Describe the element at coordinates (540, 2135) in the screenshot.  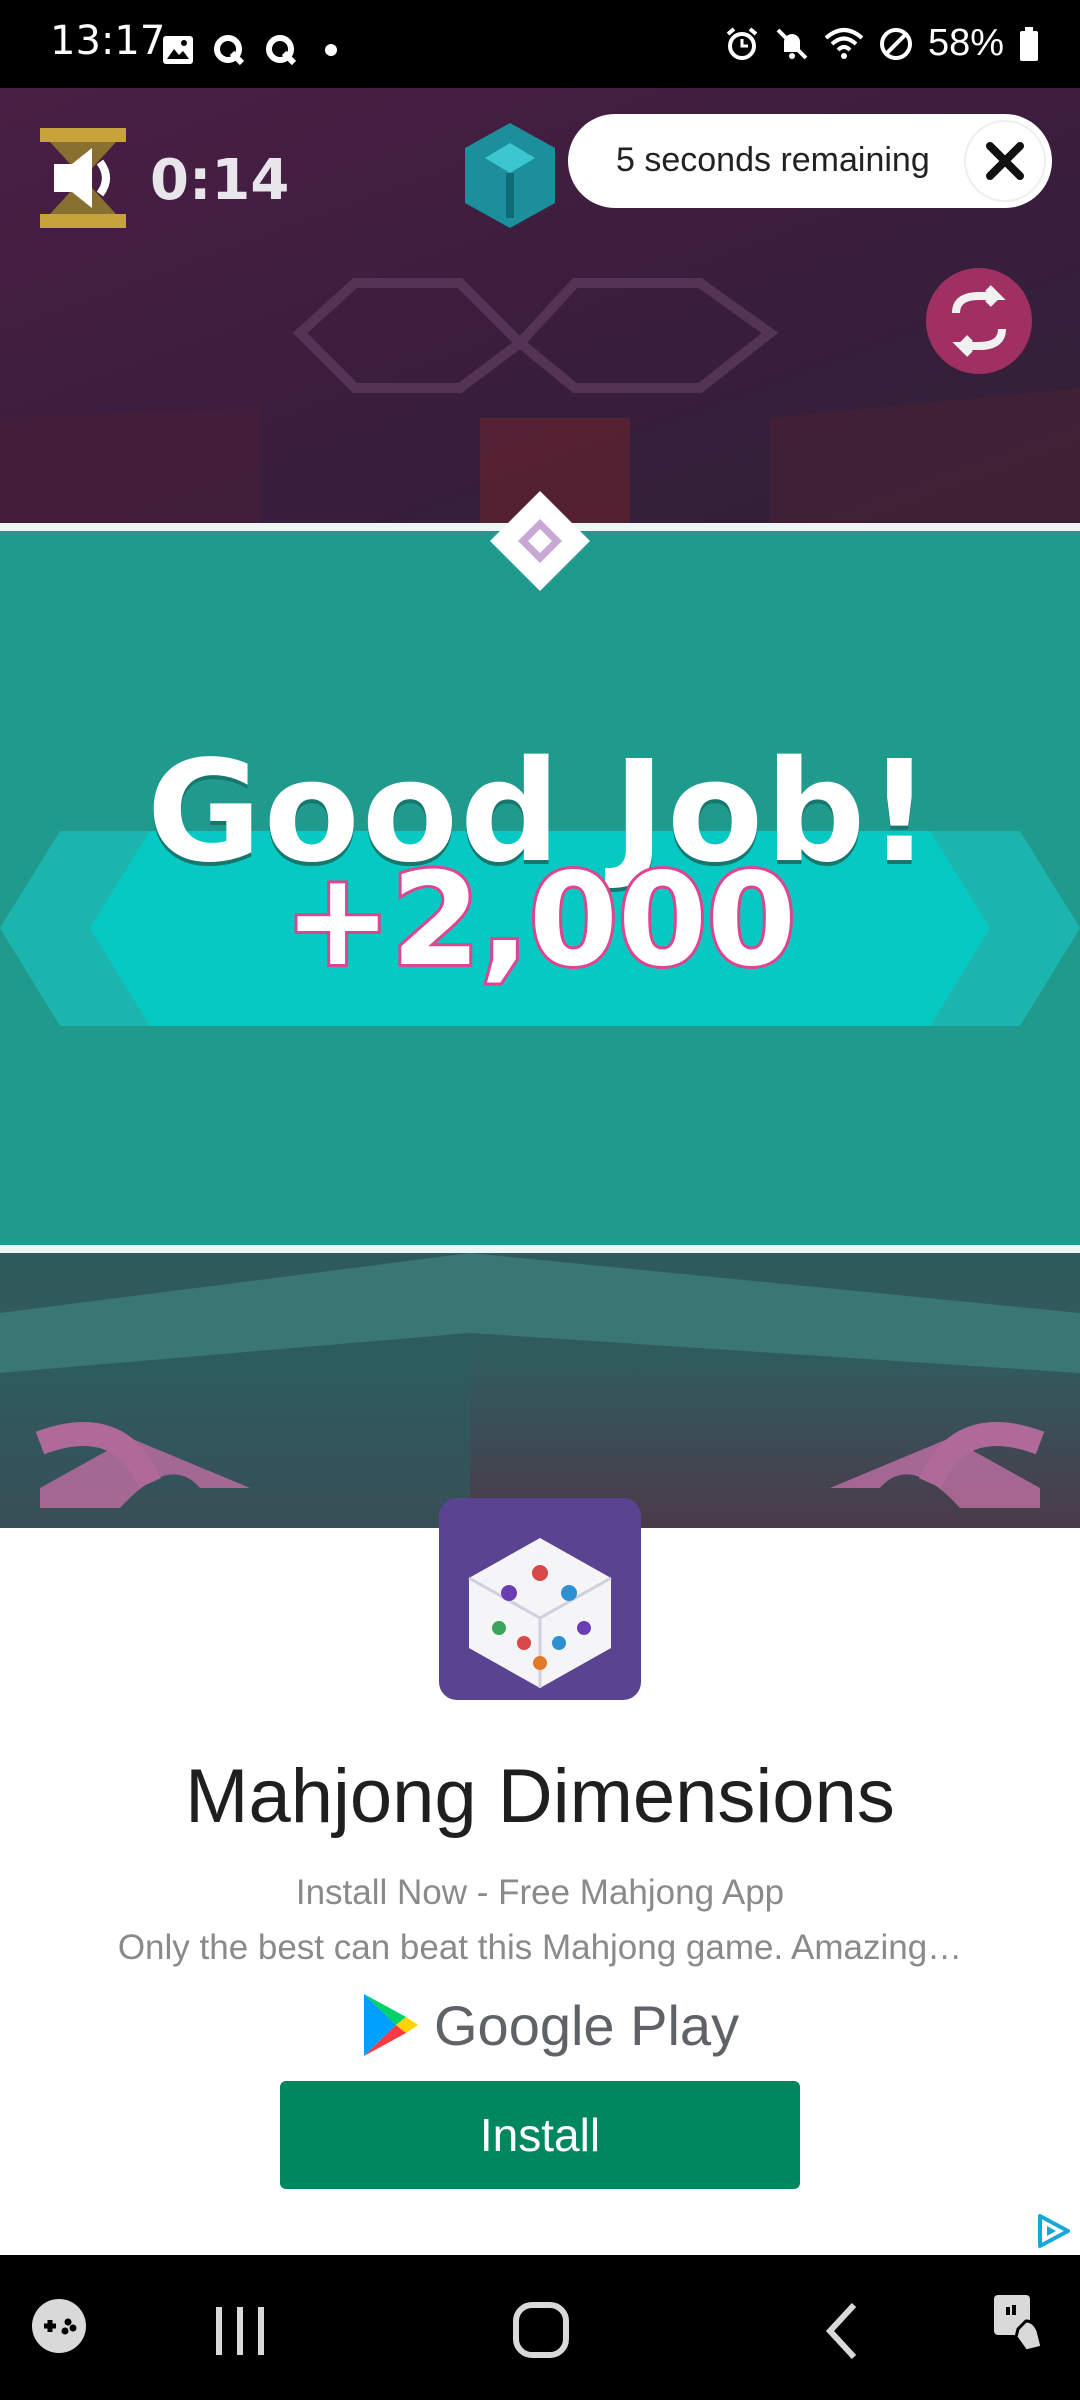
I see `install-button: Install` at that location.